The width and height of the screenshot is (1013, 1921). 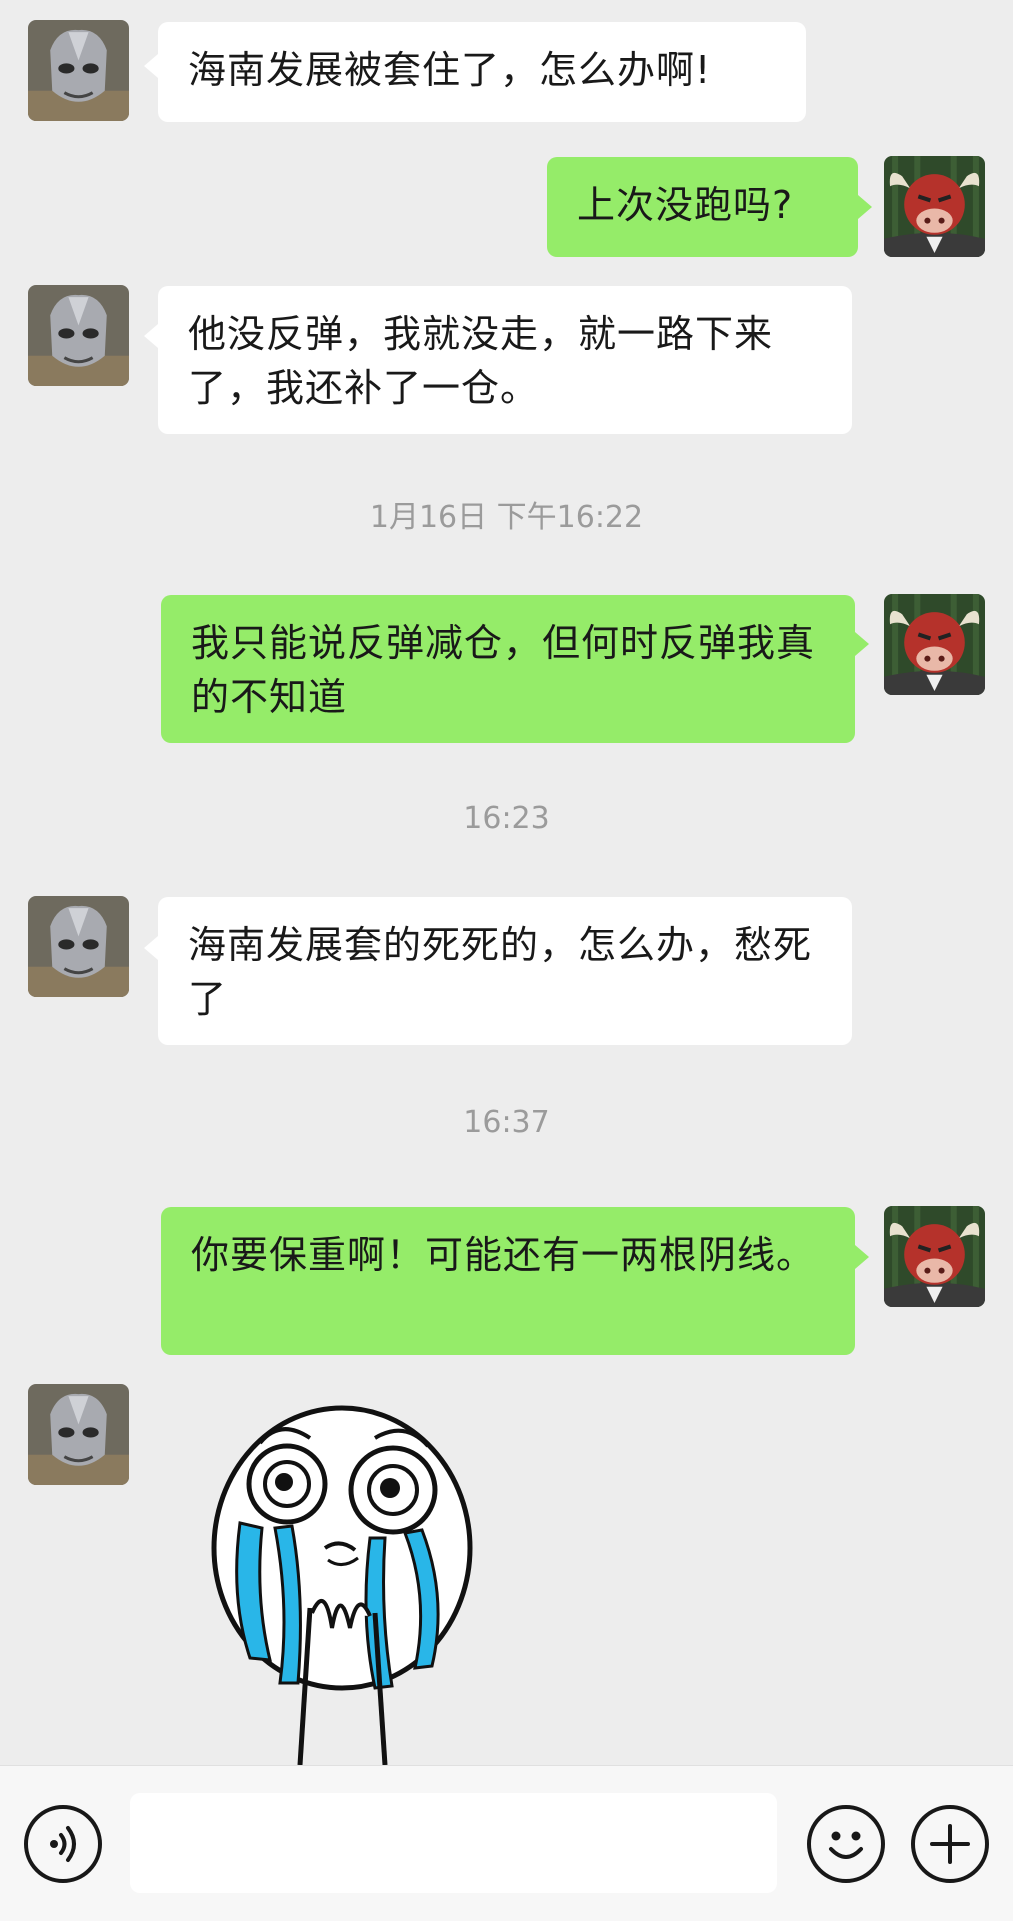 What do you see at coordinates (345, 1581) in the screenshot?
I see `crying-face-sticker` at bounding box center [345, 1581].